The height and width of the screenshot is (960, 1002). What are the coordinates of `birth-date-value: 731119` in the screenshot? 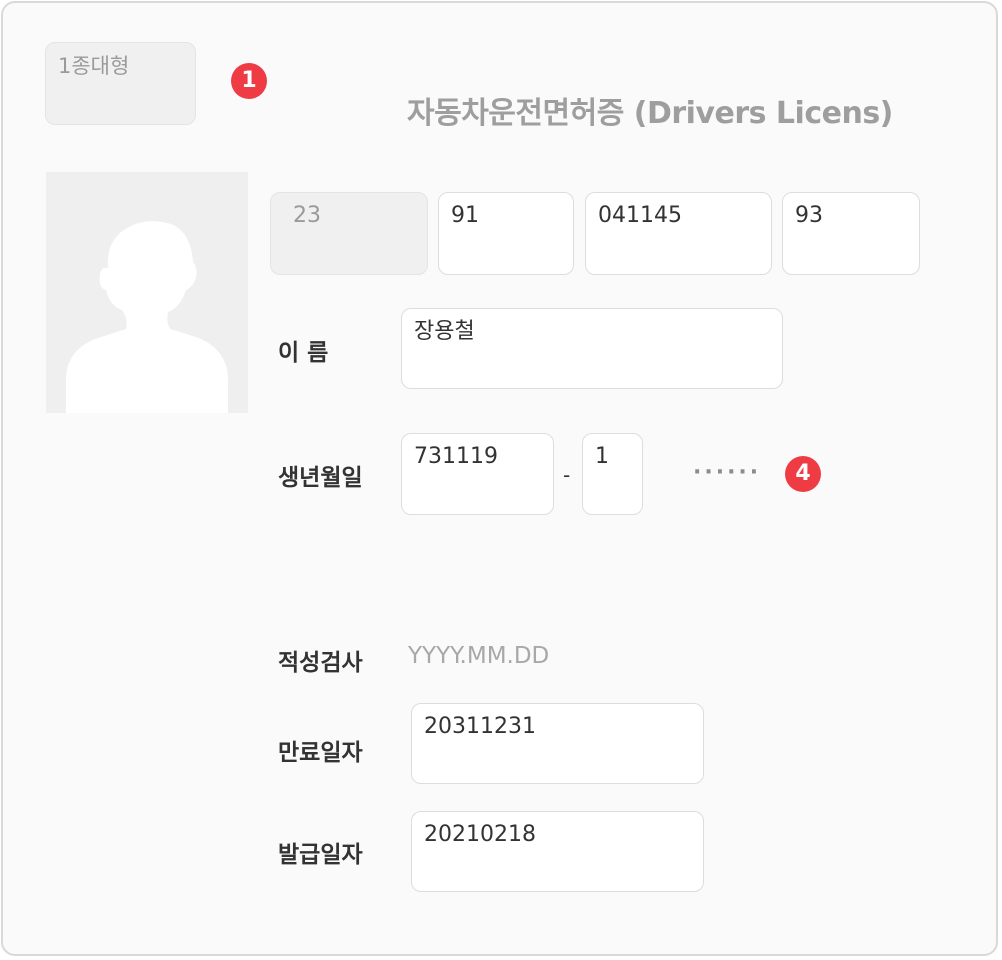 It's located at (456, 456).